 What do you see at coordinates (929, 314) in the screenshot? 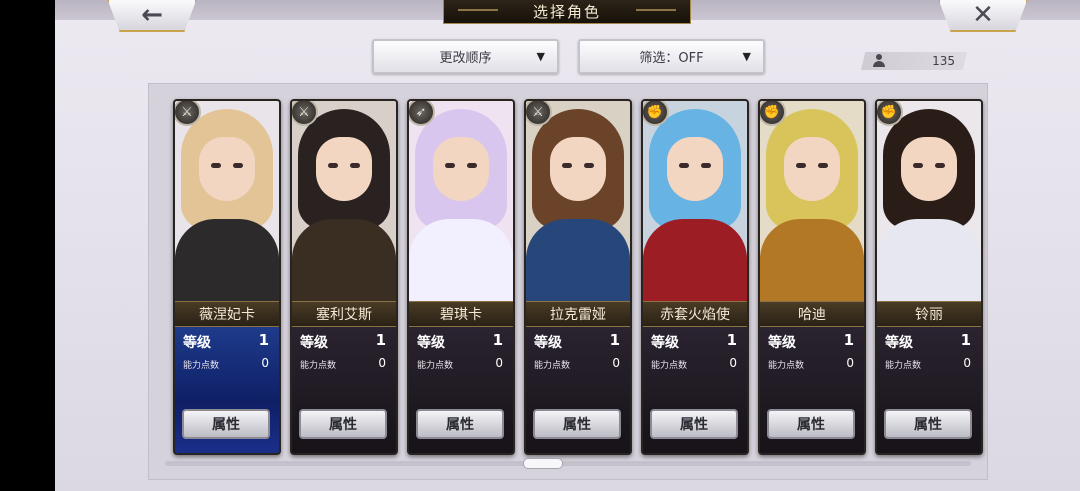
I see `character-name: 铃丽` at bounding box center [929, 314].